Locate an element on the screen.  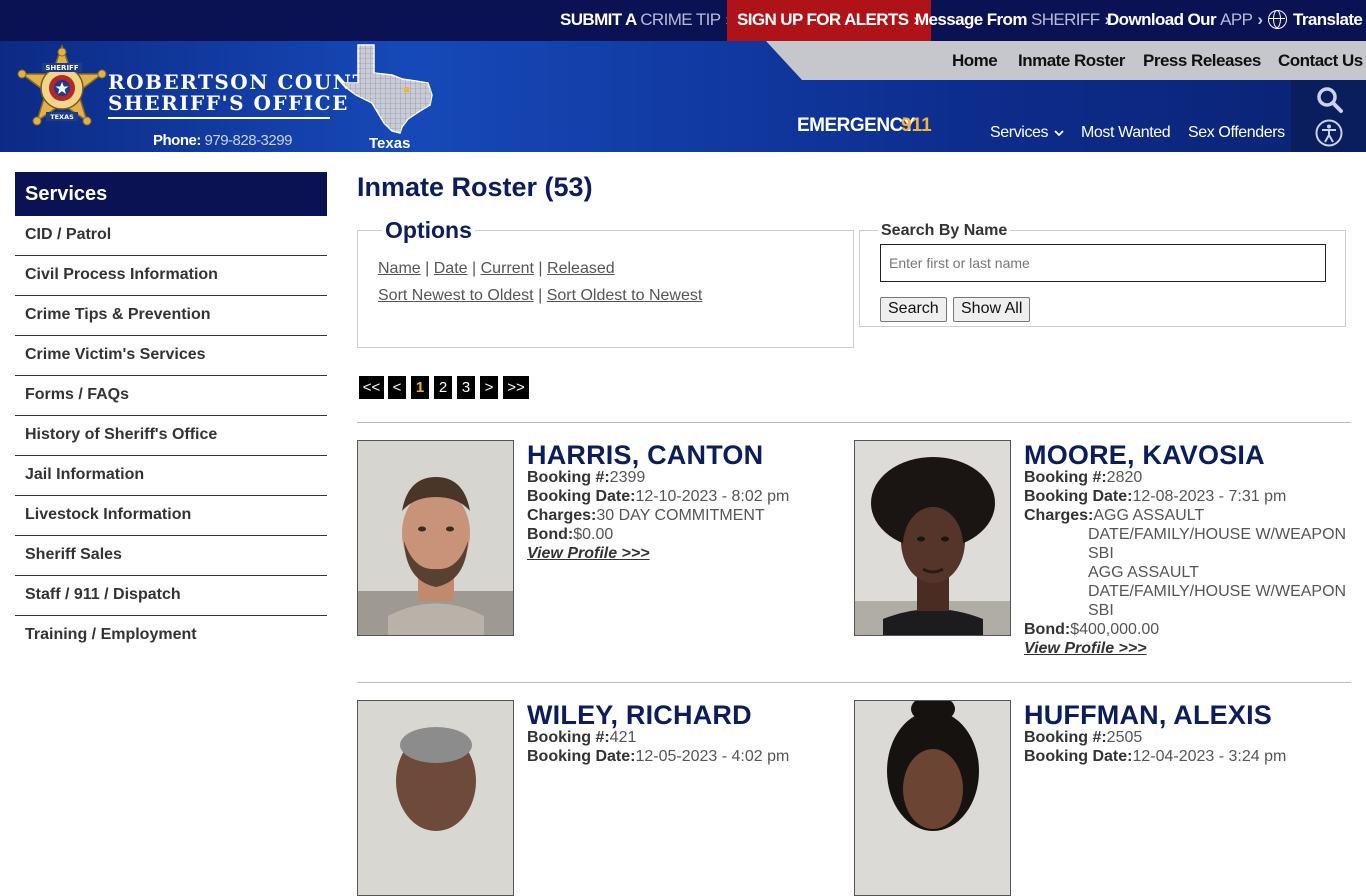
inmate-name: HARRIS, CANTON is located at coordinates (645, 455).